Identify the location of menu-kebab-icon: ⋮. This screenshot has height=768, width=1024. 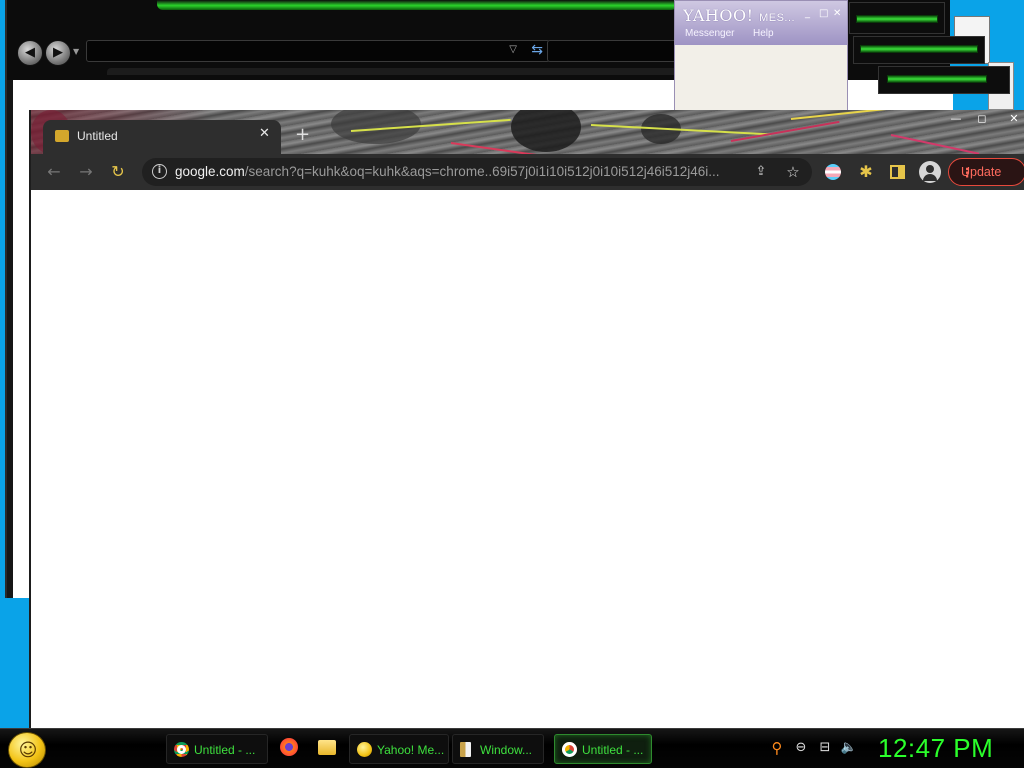
(990, 172).